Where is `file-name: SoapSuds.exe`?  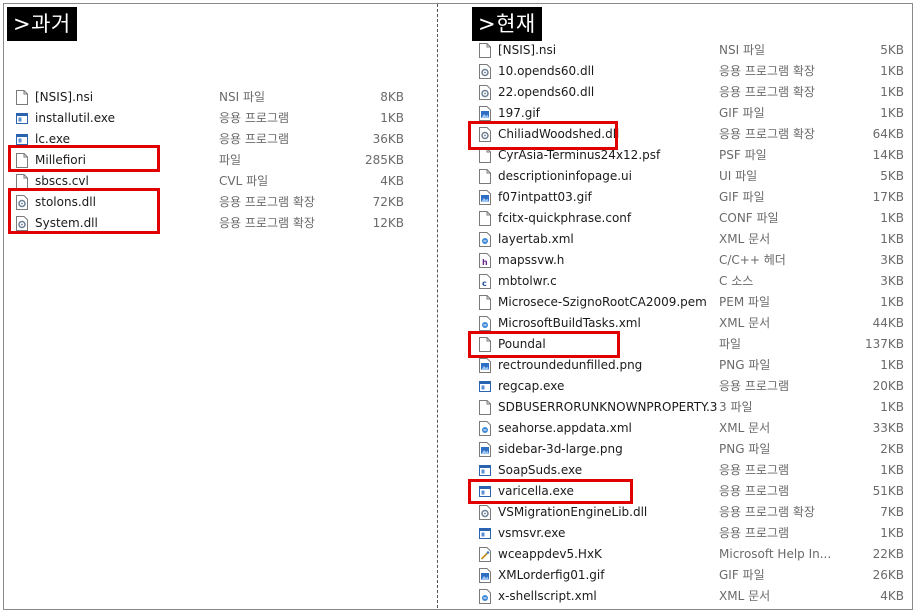 file-name: SoapSuds.exe is located at coordinates (540, 470).